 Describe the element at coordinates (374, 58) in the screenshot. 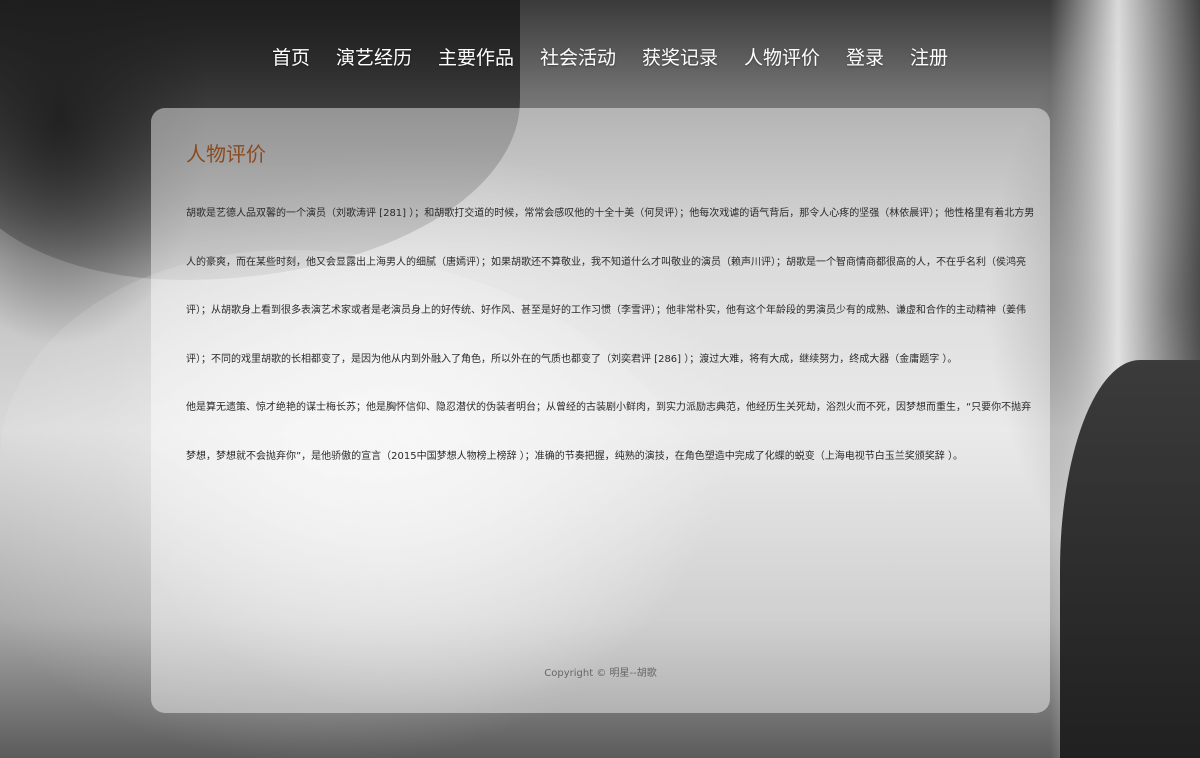

I see `nav-item-career: 演艺经历` at that location.